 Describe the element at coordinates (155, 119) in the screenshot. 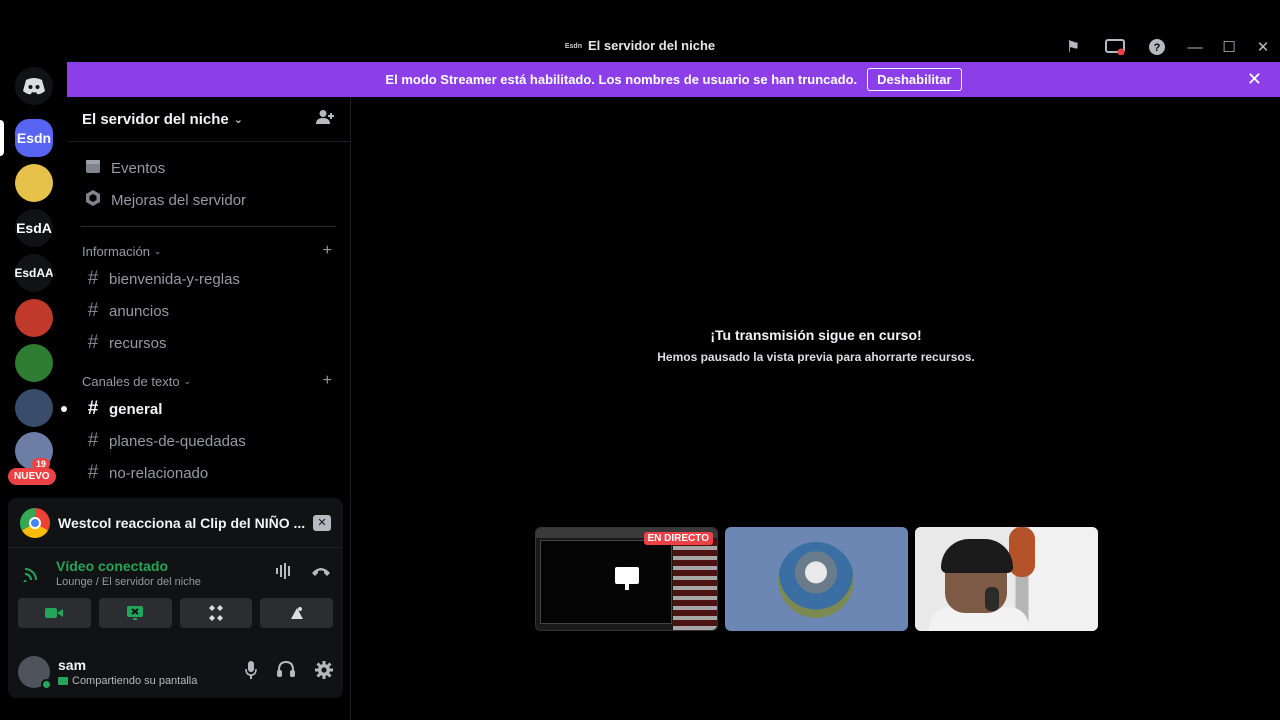

I see `server-name: El servidor del niche` at that location.